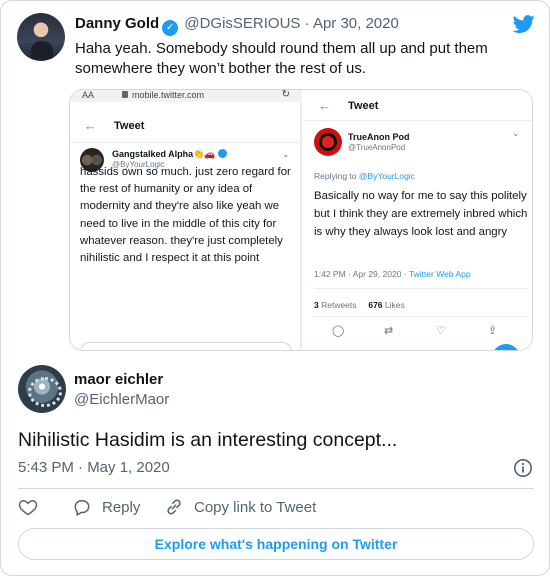  What do you see at coordinates (377, 147) in the screenshot?
I see `embedded-right-author-handle: @TrueAnonPod` at bounding box center [377, 147].